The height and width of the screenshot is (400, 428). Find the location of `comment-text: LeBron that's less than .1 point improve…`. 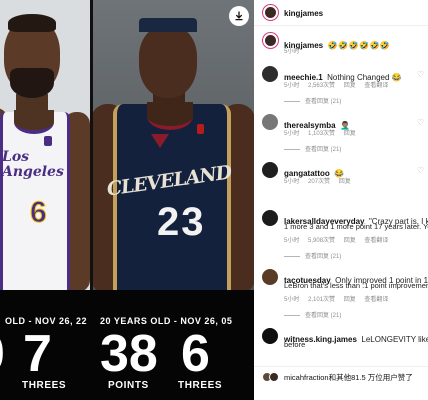

comment-text: LeBron that's less than .1 point improve… is located at coordinates (356, 285).